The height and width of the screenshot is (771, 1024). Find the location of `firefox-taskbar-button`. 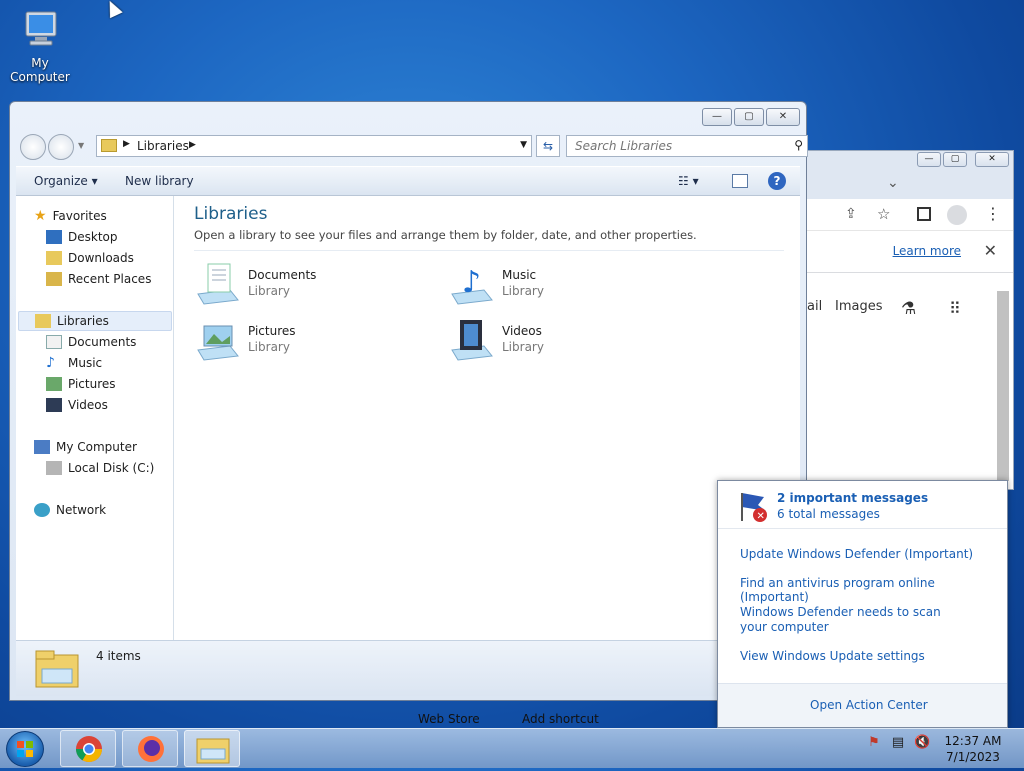

firefox-taskbar-button is located at coordinates (150, 748).